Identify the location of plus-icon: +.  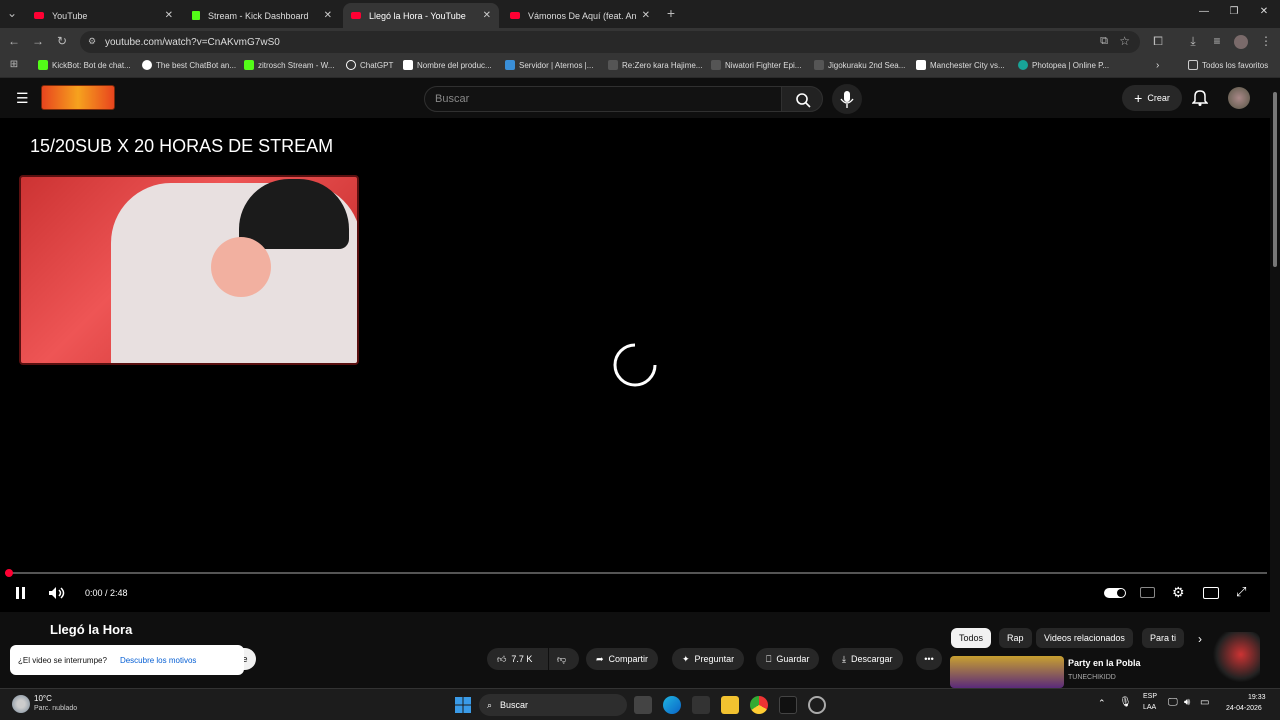
(1138, 98).